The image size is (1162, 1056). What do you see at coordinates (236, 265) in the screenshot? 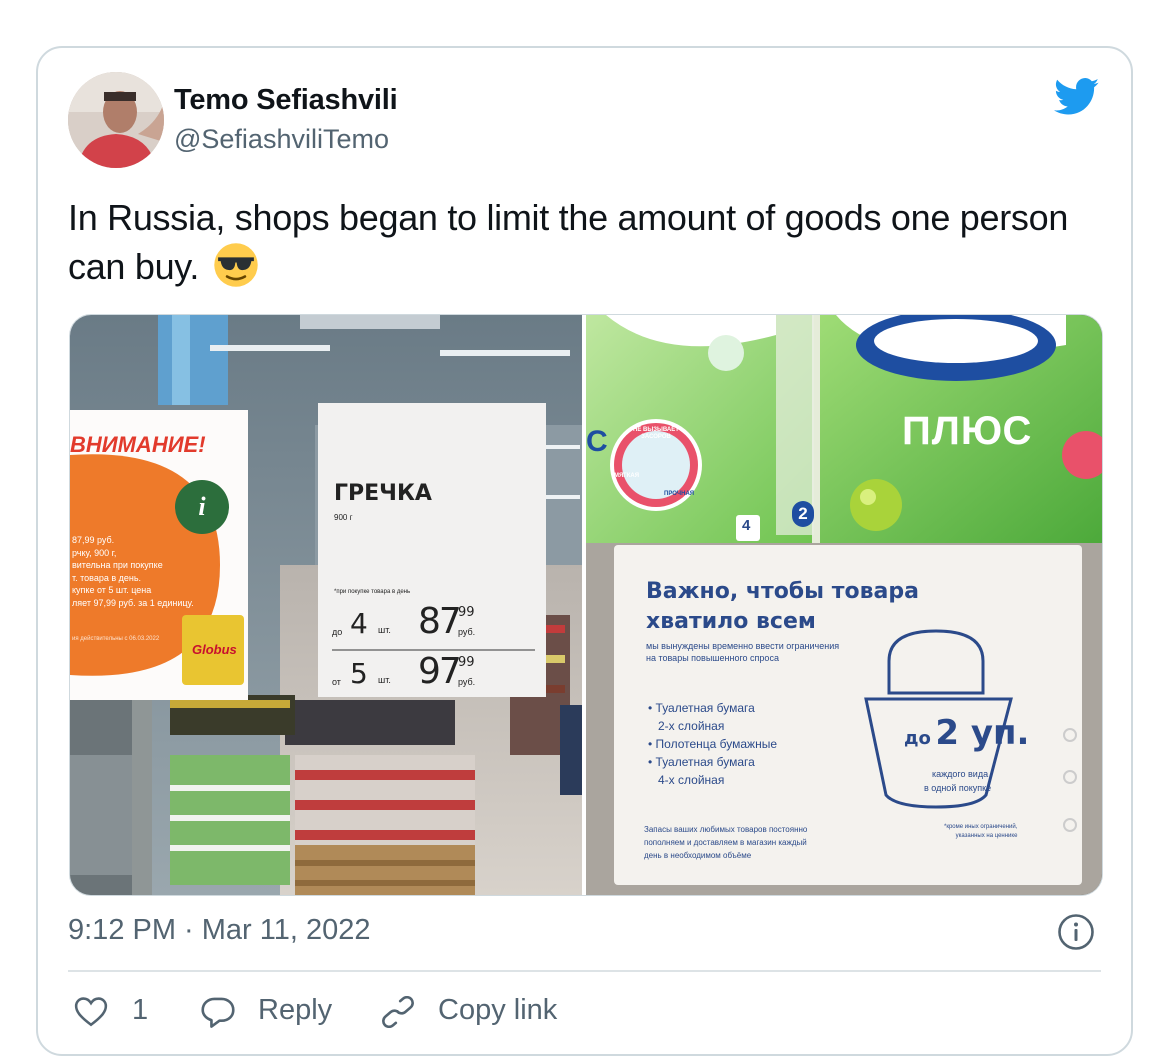
I see `sunglasses-emoji-icon` at bounding box center [236, 265].